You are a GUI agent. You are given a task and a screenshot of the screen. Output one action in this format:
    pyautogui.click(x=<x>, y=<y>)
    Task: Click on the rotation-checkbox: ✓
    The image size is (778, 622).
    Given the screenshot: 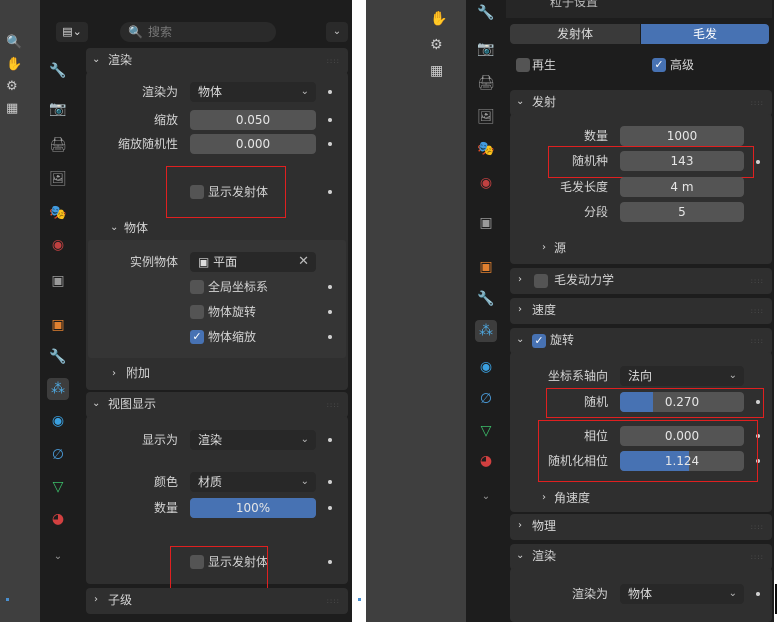 What is the action you would take?
    pyautogui.click(x=539, y=341)
    